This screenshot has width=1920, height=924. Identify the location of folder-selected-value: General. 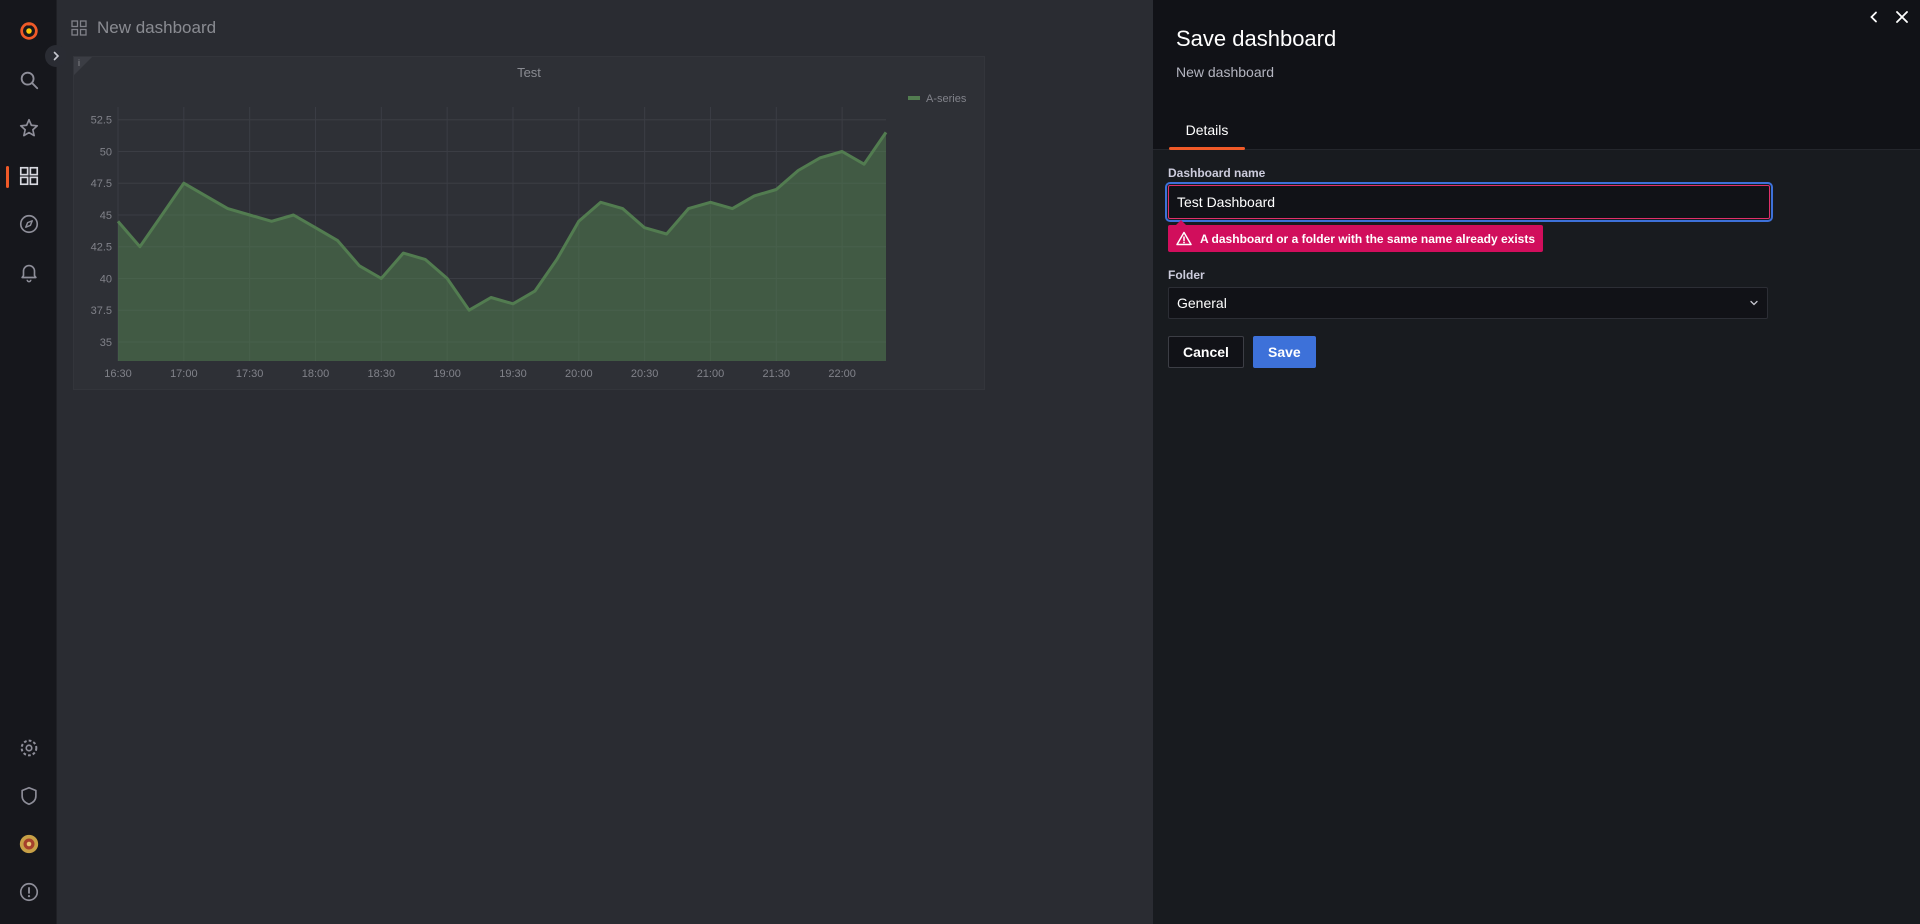
(1202, 303).